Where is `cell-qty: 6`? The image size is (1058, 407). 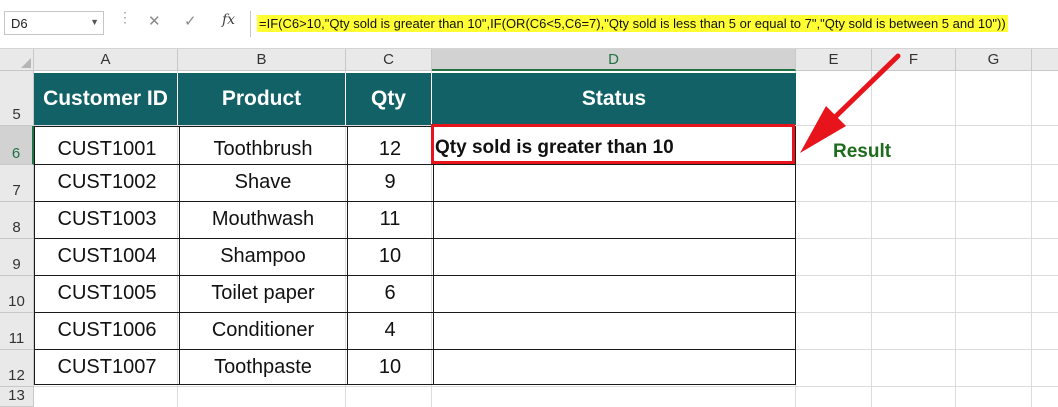
cell-qty: 6 is located at coordinates (390, 293).